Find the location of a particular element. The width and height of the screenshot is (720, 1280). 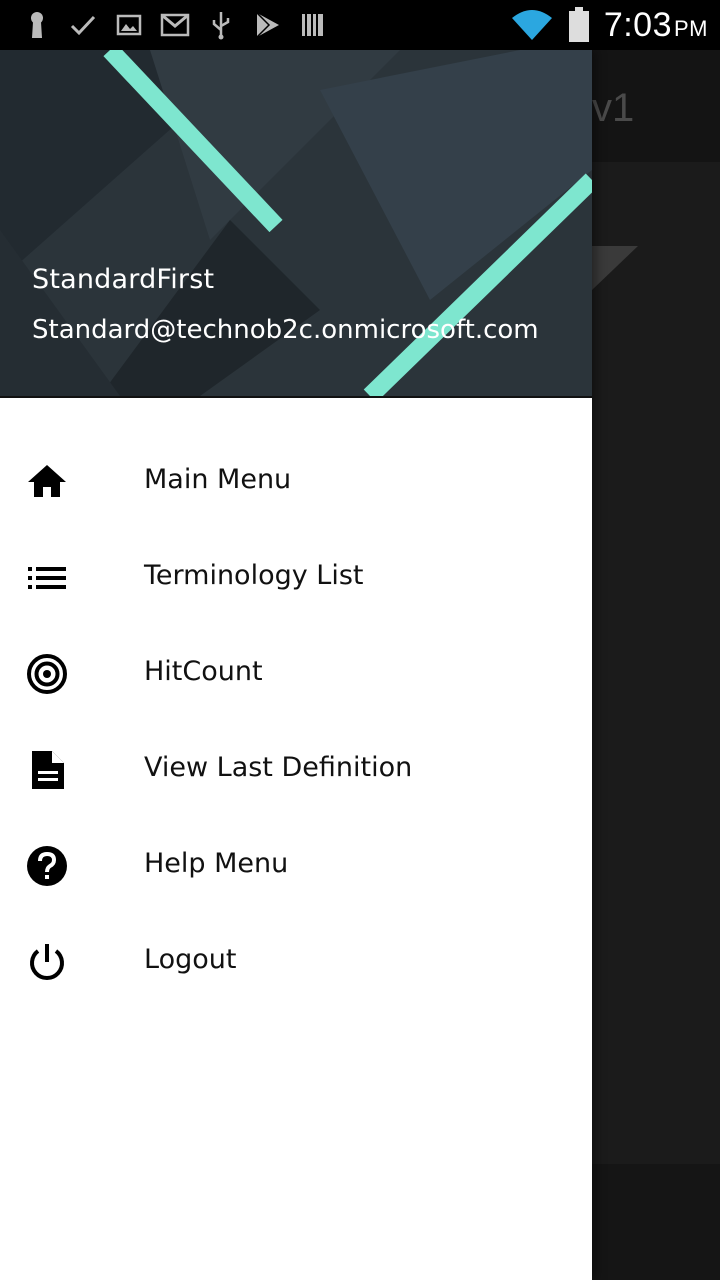

system-status: 7:03PM is located at coordinates (609, 25).